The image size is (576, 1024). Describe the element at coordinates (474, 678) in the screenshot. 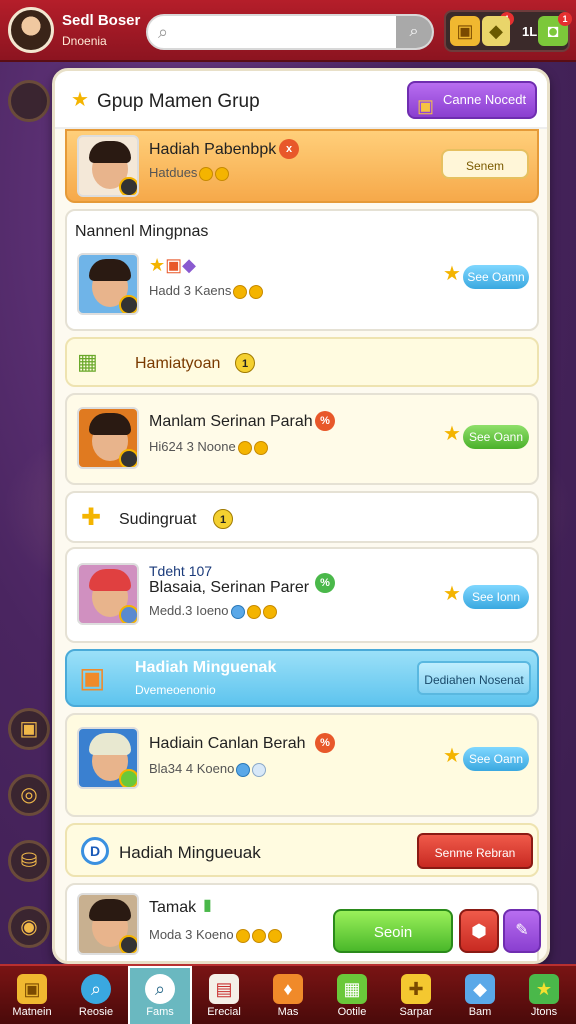

I see `section-button: Dediahen Nosenat` at that location.